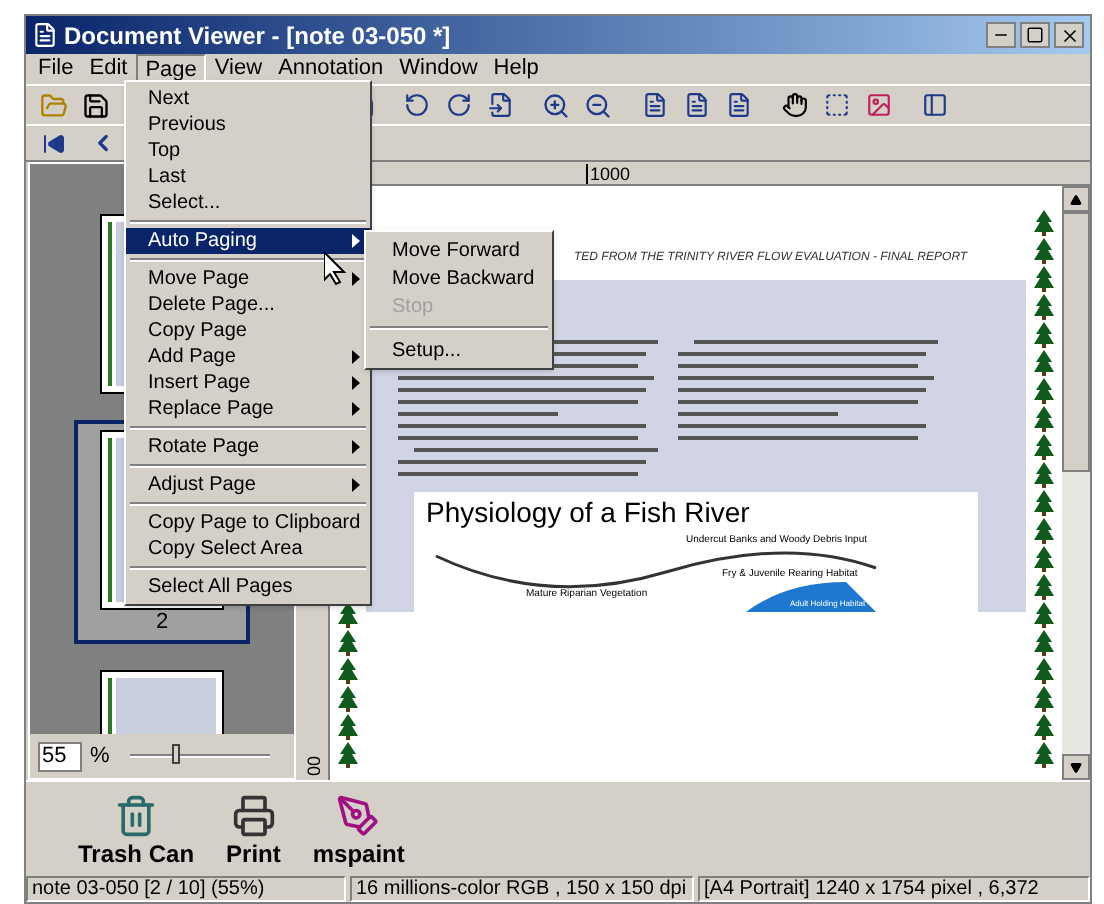 Image resolution: width=1104 pixels, height=904 pixels. What do you see at coordinates (100, 756) in the screenshot?
I see `percent-label: %` at bounding box center [100, 756].